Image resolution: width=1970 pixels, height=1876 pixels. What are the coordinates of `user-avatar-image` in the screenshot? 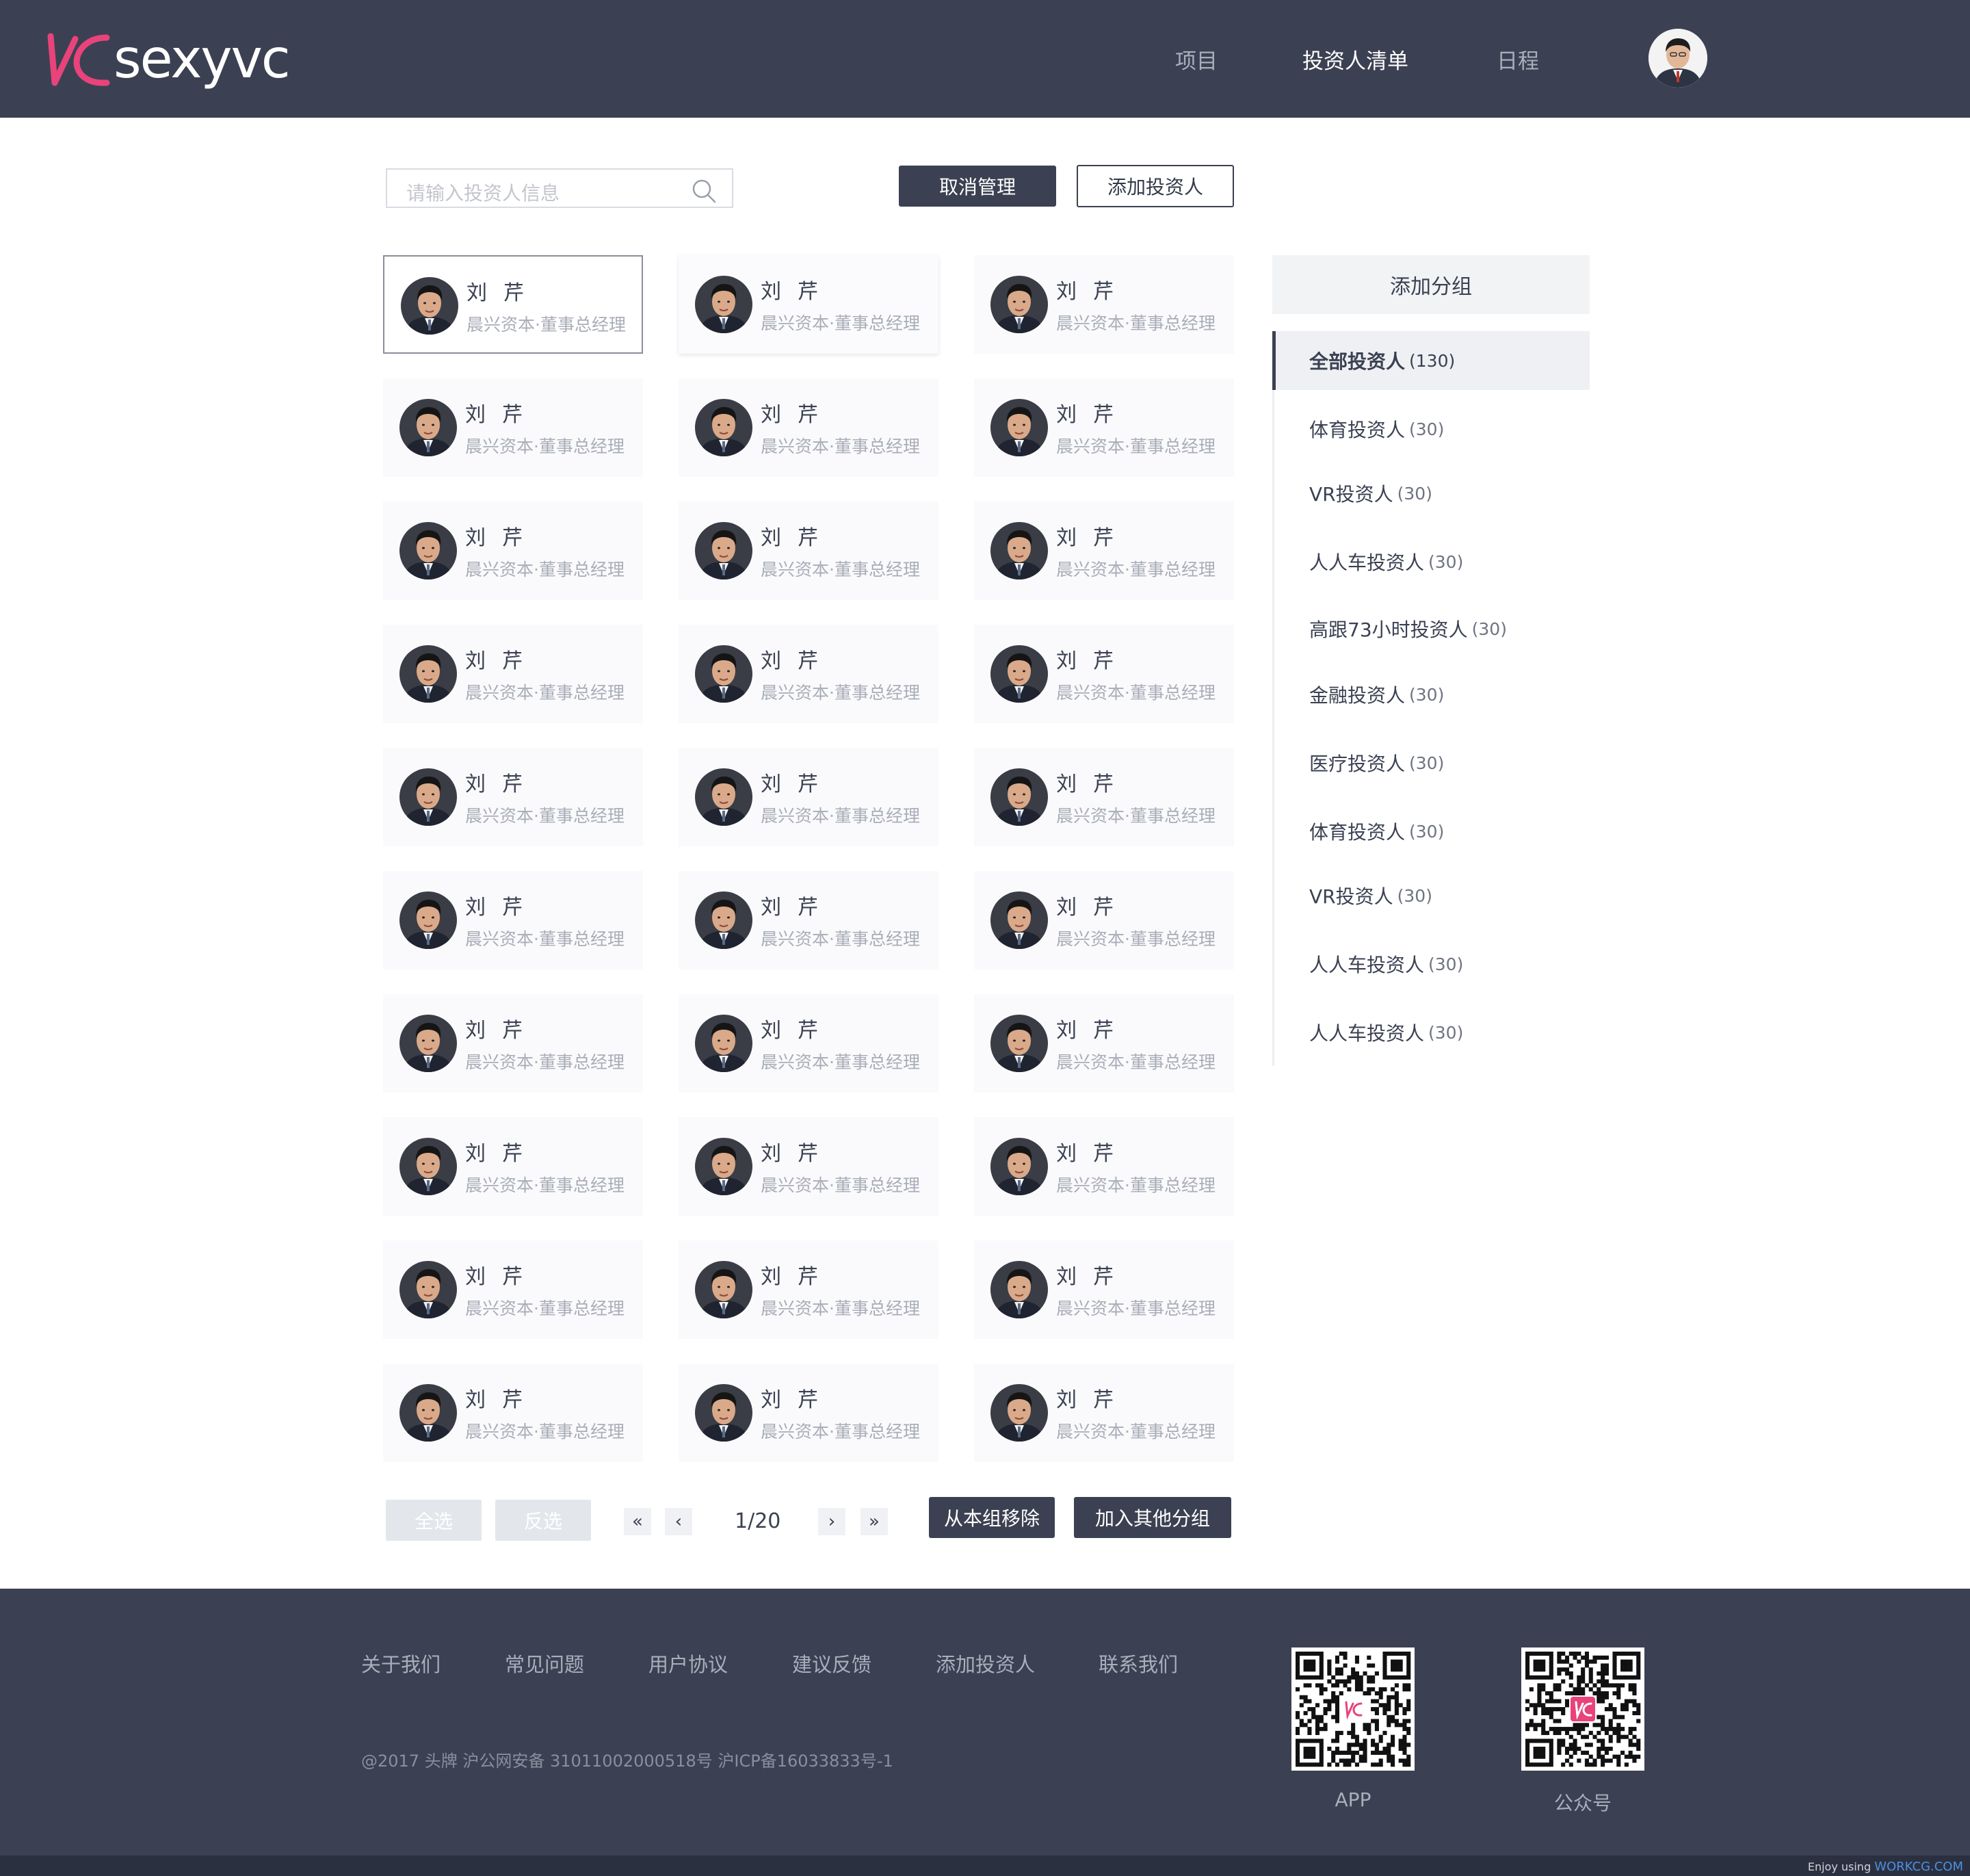 It's located at (1678, 58).